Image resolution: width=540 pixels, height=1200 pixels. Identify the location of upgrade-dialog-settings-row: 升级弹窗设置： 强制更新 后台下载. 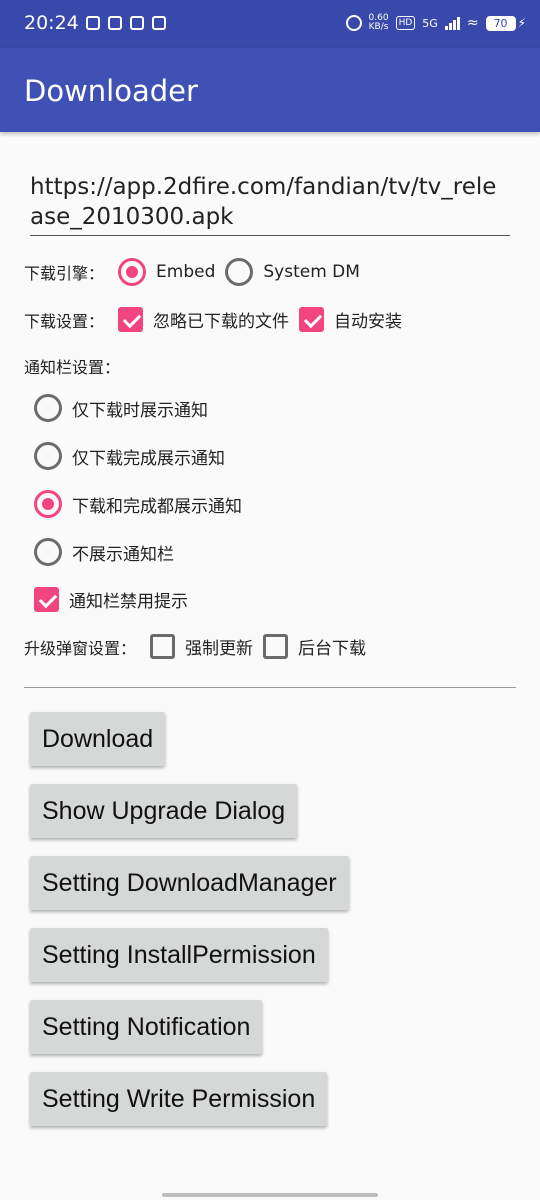
(200, 646).